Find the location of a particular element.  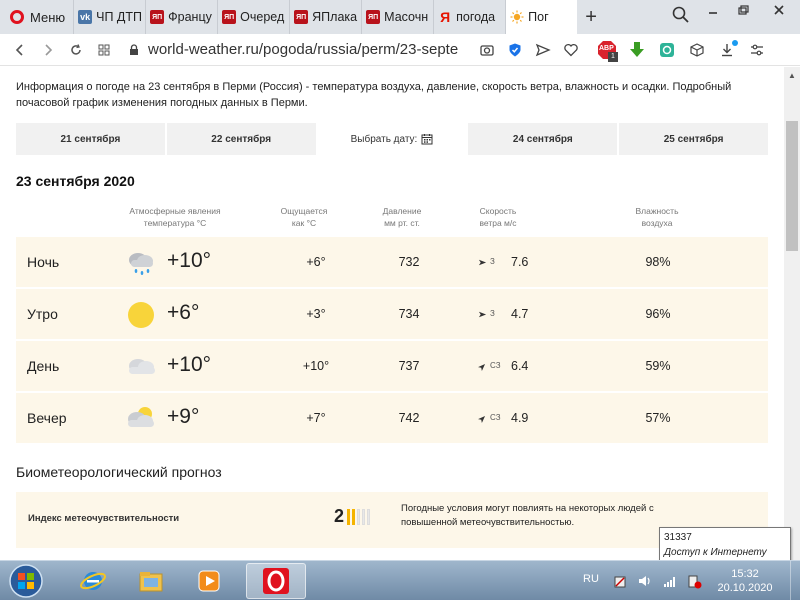

opera-menu-button: Меню is located at coordinates (36, 17).